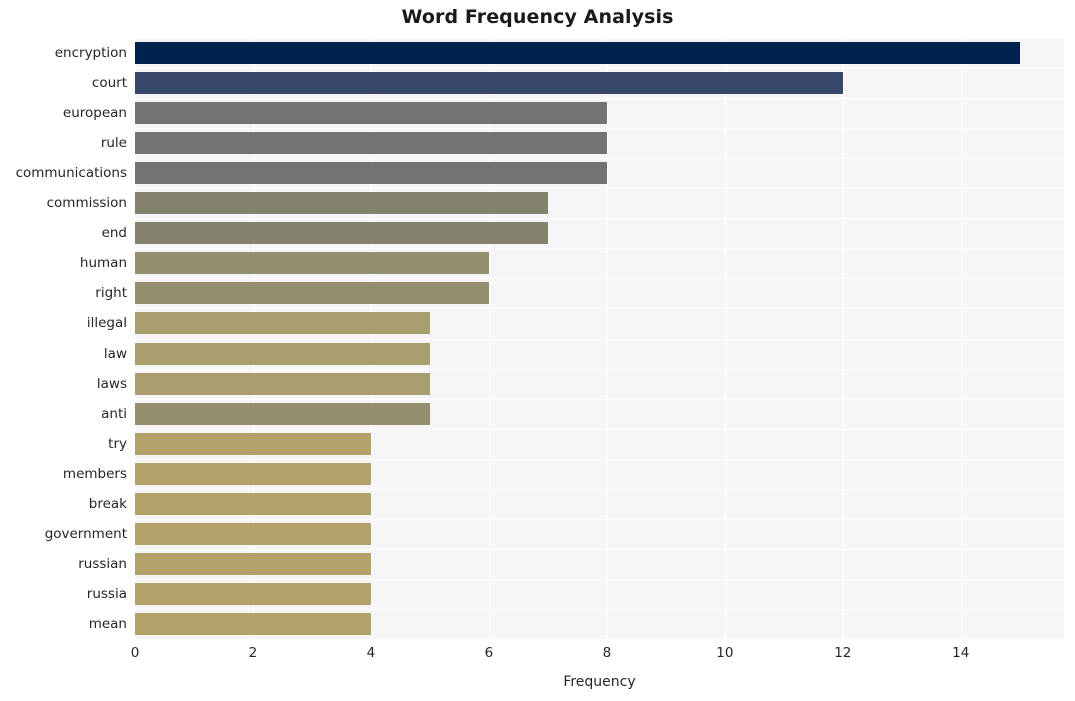  Describe the element at coordinates (114, 413) in the screenshot. I see `y-tick-label: anti` at that location.